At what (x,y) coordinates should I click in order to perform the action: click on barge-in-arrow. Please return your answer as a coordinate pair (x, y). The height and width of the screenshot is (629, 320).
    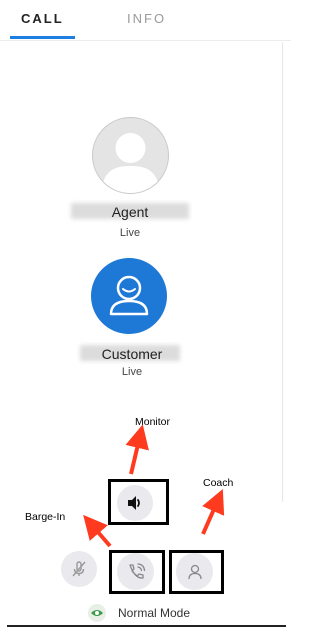
    Looking at the image, I should click on (97, 531).